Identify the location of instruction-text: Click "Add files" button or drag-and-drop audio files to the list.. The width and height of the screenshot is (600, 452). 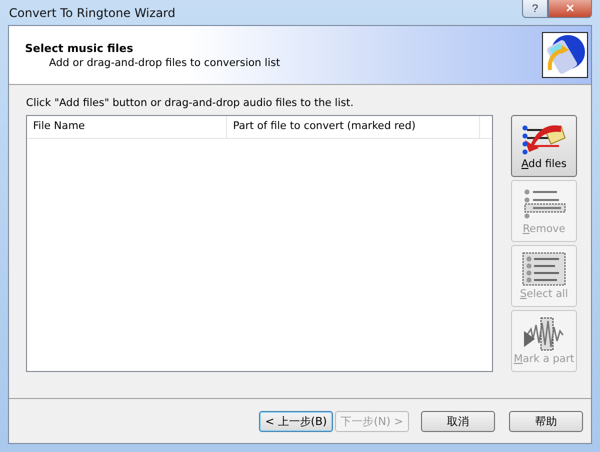
(190, 103).